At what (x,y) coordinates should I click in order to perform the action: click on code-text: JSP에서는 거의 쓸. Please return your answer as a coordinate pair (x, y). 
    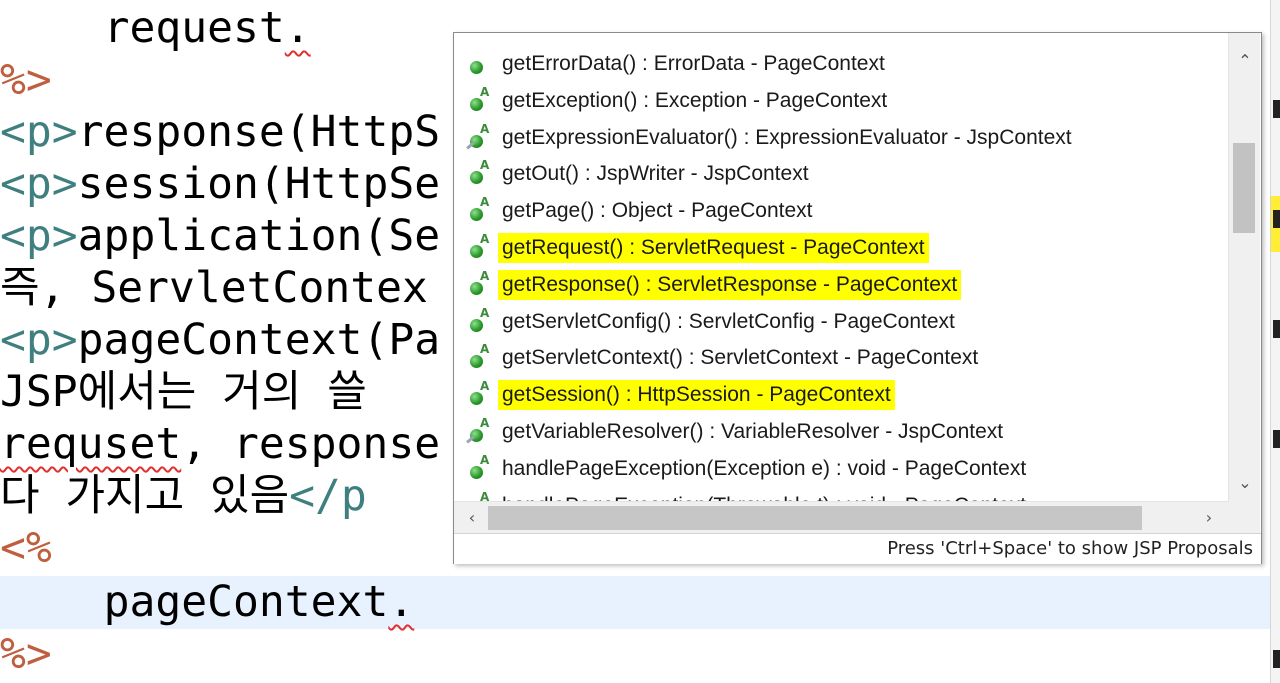
    Looking at the image, I should click on (183, 392).